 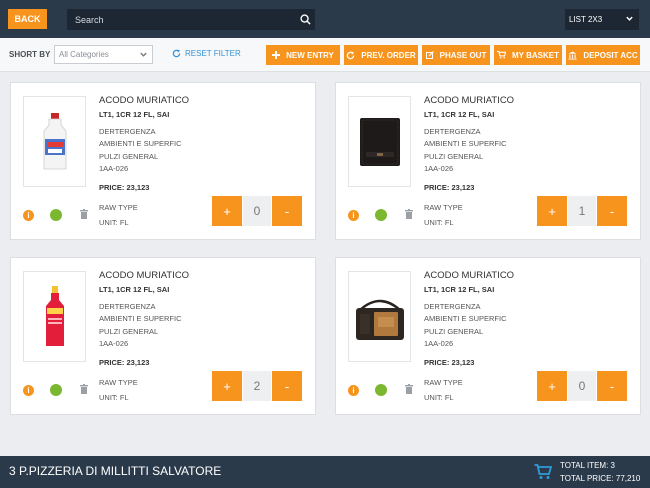 What do you see at coordinates (325, 19) in the screenshot?
I see `top-bar: BACK Search LIST 2X3` at bounding box center [325, 19].